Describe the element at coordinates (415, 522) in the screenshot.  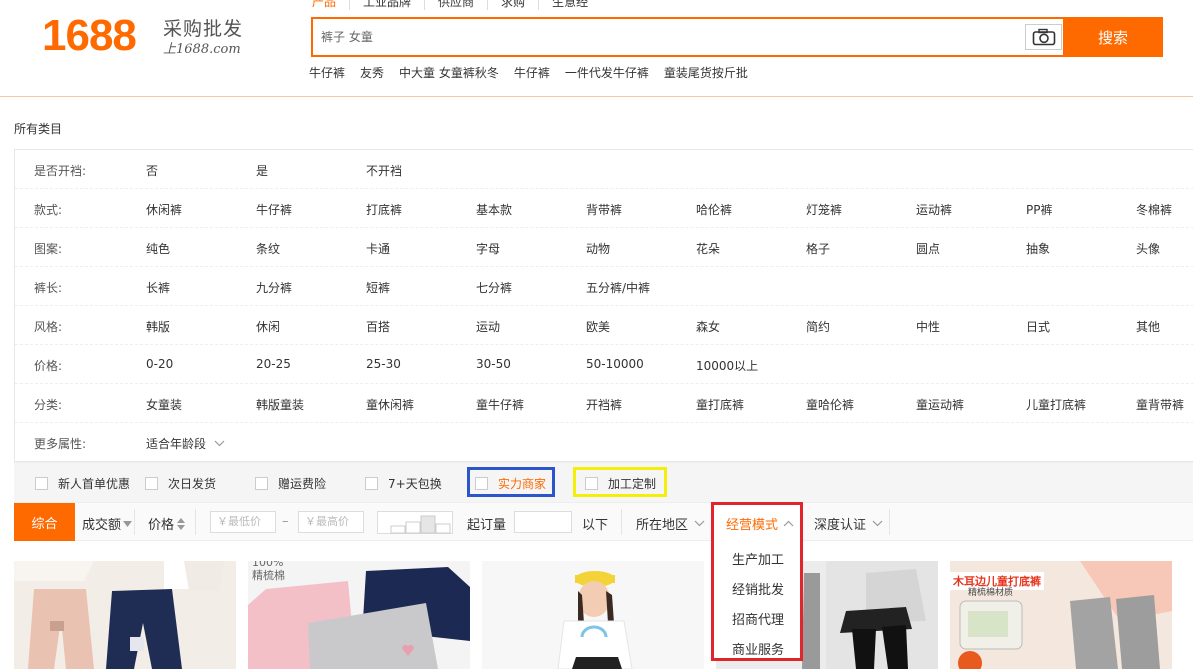
I see `price-distribution-chart` at that location.